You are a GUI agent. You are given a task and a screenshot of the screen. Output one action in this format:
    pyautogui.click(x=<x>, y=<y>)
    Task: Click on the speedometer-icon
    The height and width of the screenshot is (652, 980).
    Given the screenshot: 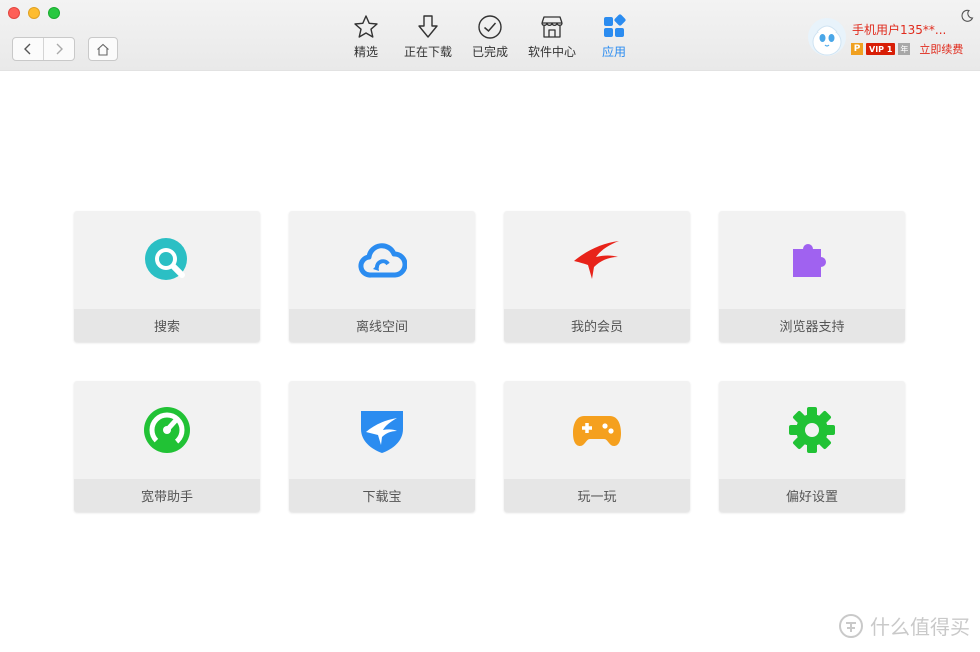 What is the action you would take?
    pyautogui.click(x=167, y=430)
    